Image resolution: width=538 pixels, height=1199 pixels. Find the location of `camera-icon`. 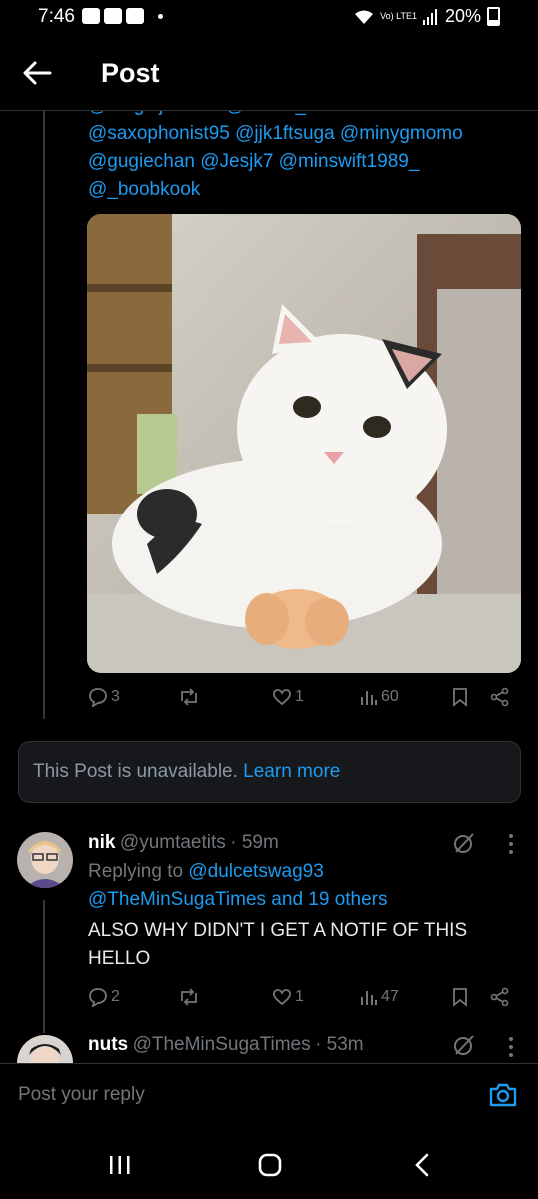

camera-icon is located at coordinates (503, 1095).